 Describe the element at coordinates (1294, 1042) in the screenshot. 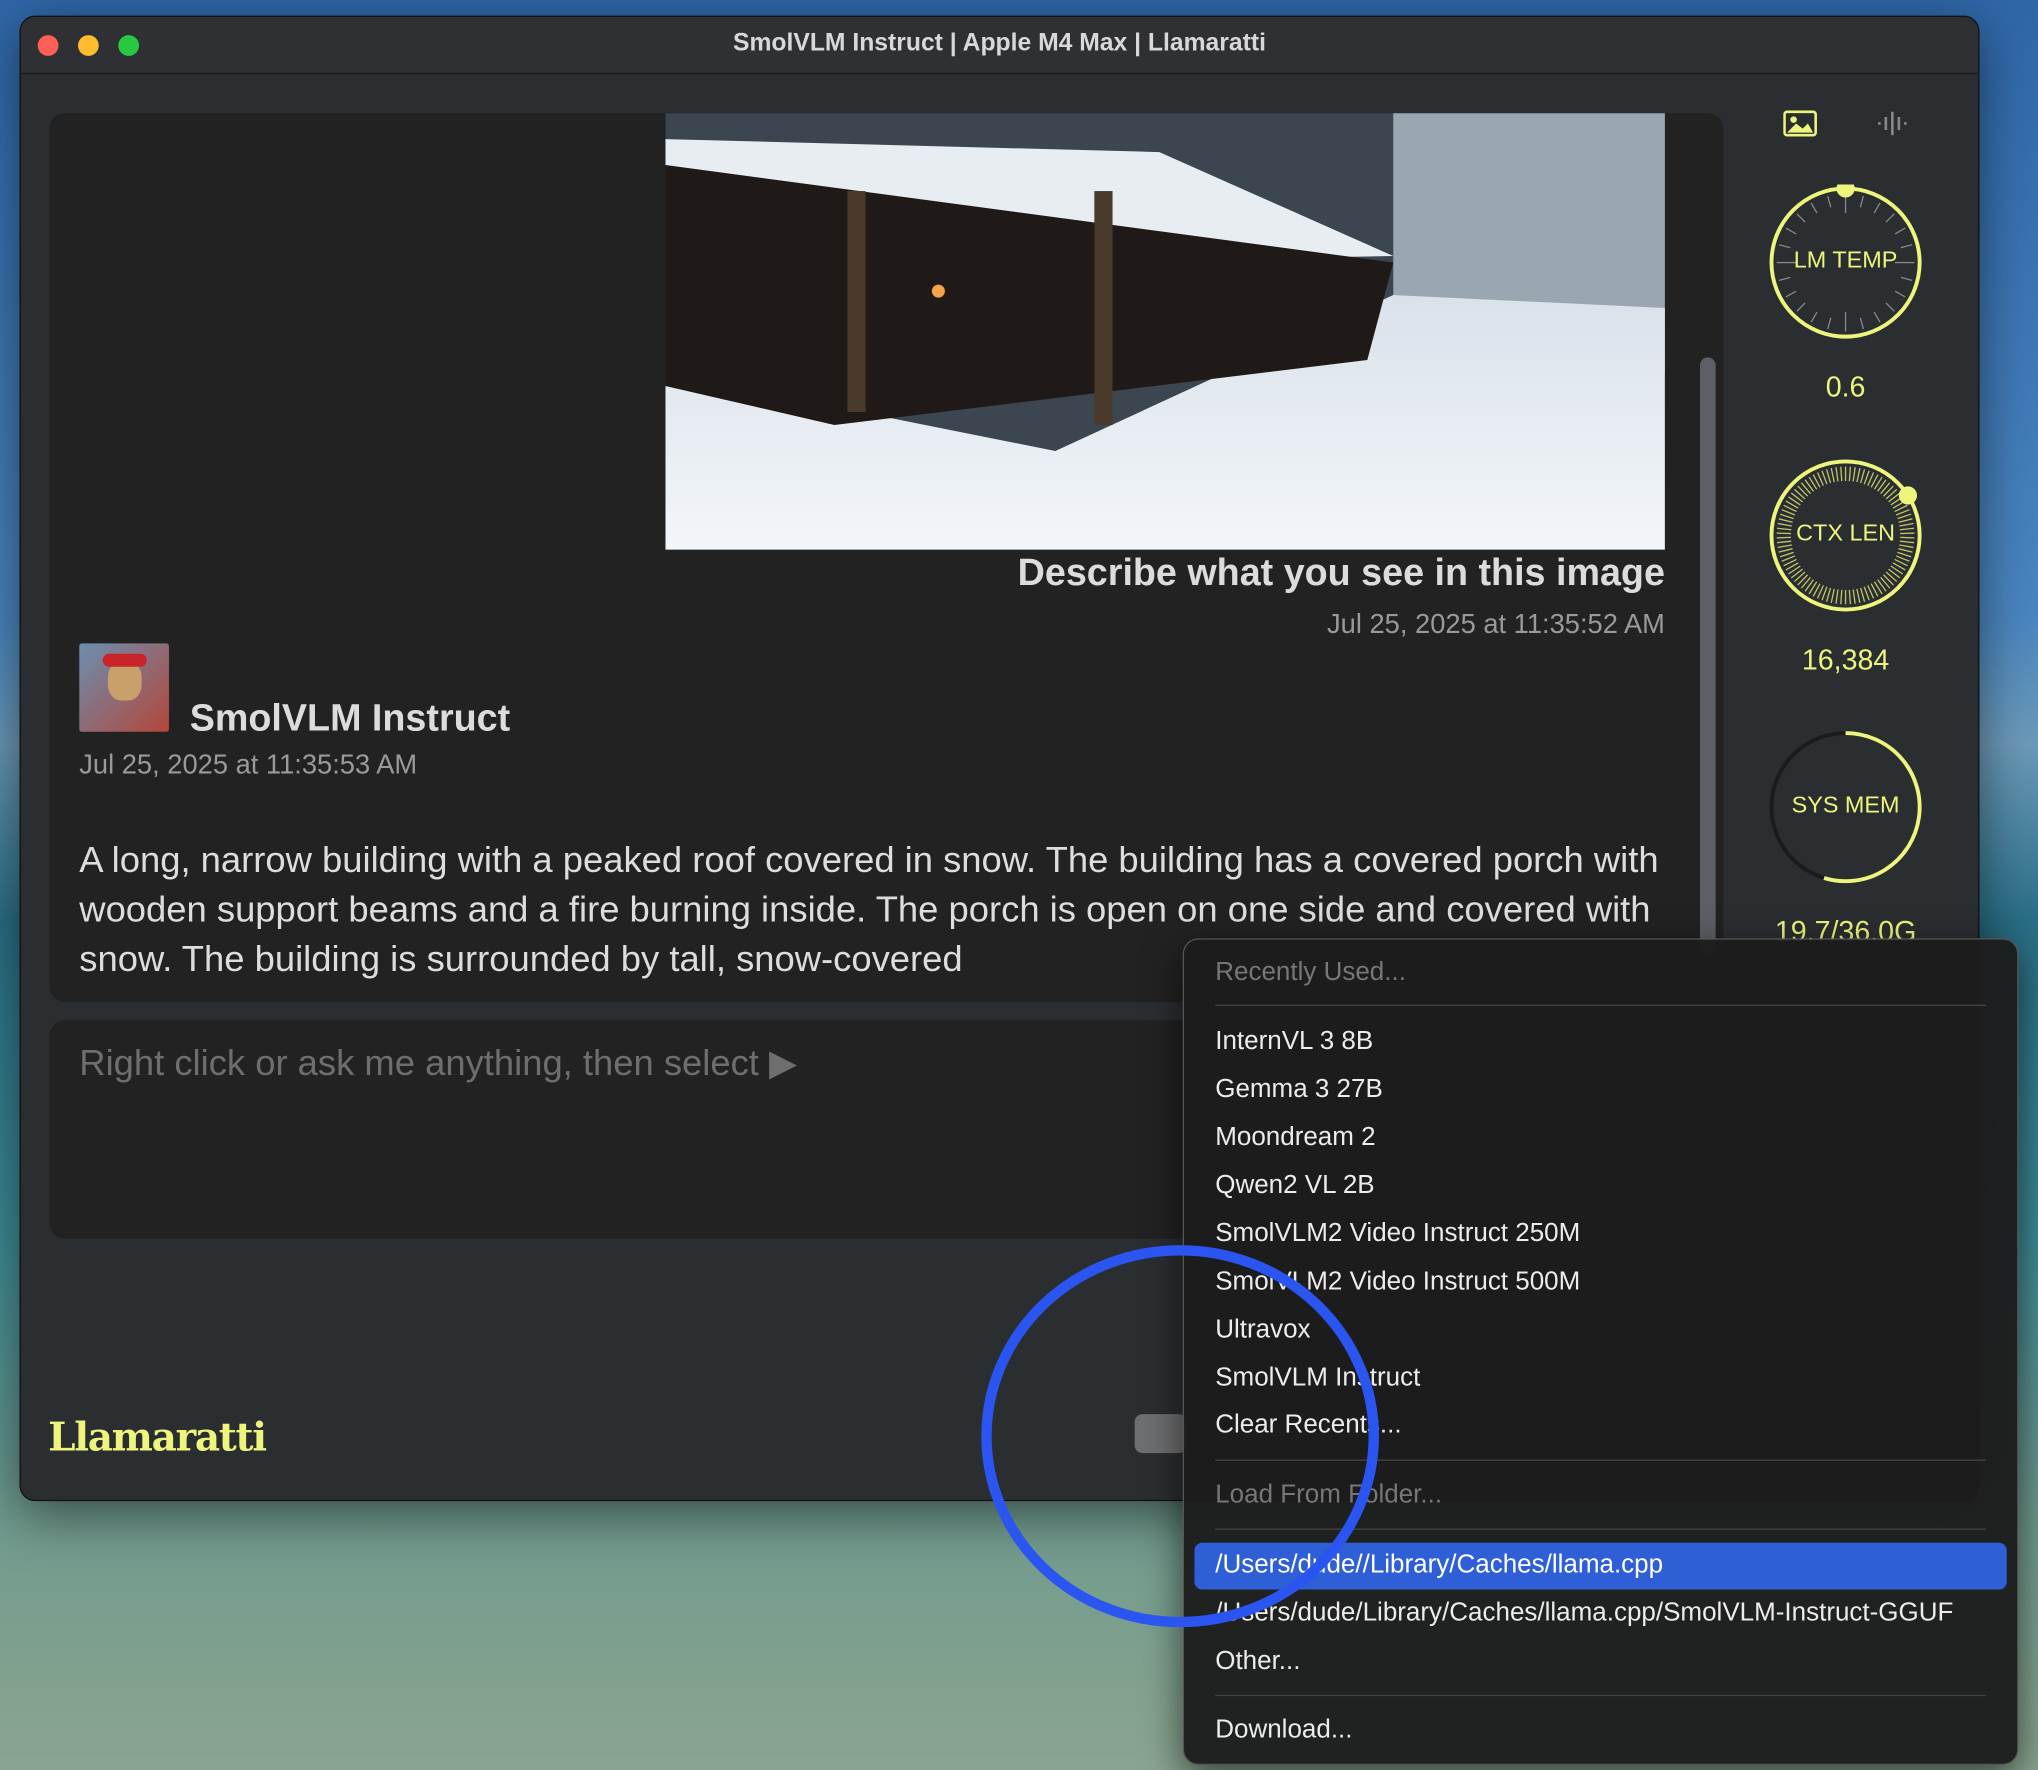

I see `menu-item-recent: InternVL 3 8B` at that location.